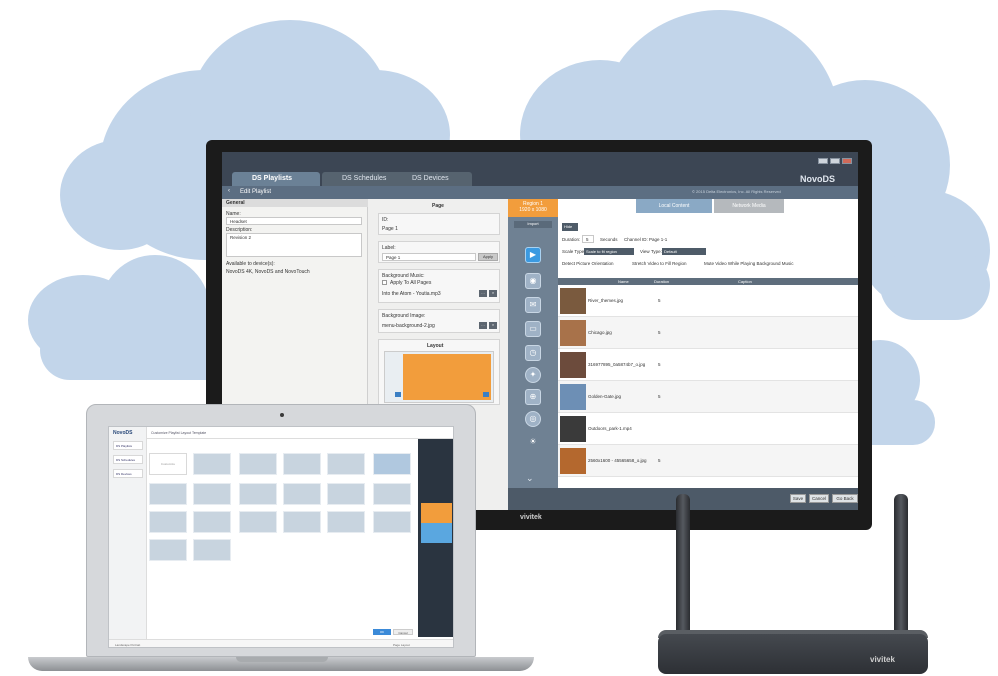 The image size is (998, 676). I want to click on laptop-sidebar-schedules: DS Schedules, so click(128, 459).